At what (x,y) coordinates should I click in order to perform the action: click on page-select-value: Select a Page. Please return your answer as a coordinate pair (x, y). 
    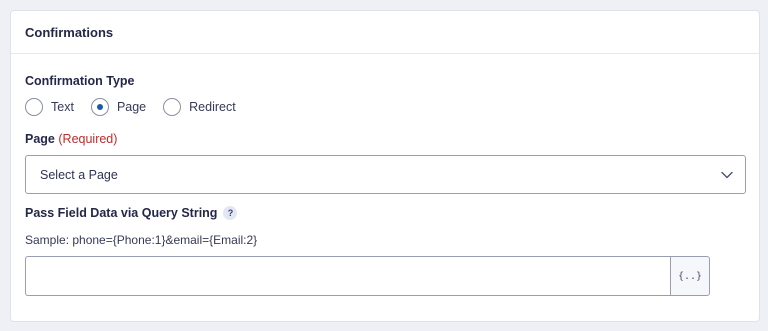
    Looking at the image, I should click on (79, 174).